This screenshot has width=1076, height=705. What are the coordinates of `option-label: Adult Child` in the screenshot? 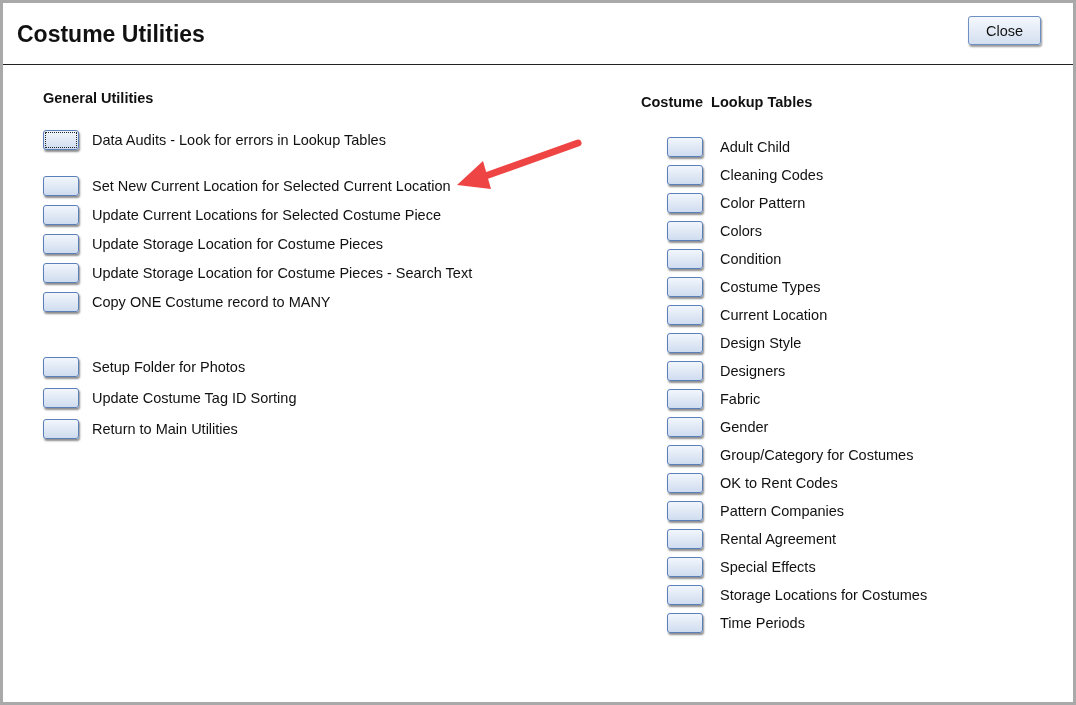 It's located at (755, 147).